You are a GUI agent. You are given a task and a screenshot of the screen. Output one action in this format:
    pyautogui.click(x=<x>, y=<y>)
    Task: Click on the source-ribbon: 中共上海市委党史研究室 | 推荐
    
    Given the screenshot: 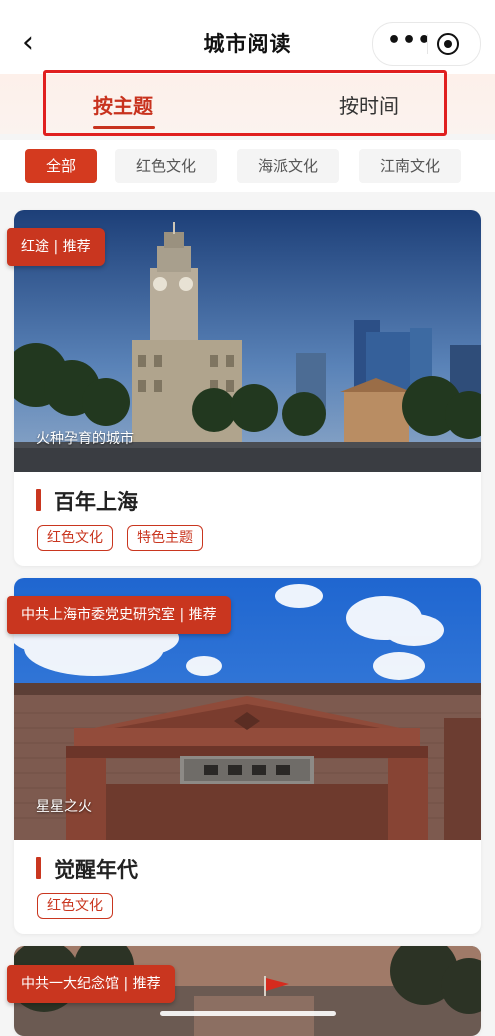 What is the action you would take?
    pyautogui.click(x=119, y=615)
    